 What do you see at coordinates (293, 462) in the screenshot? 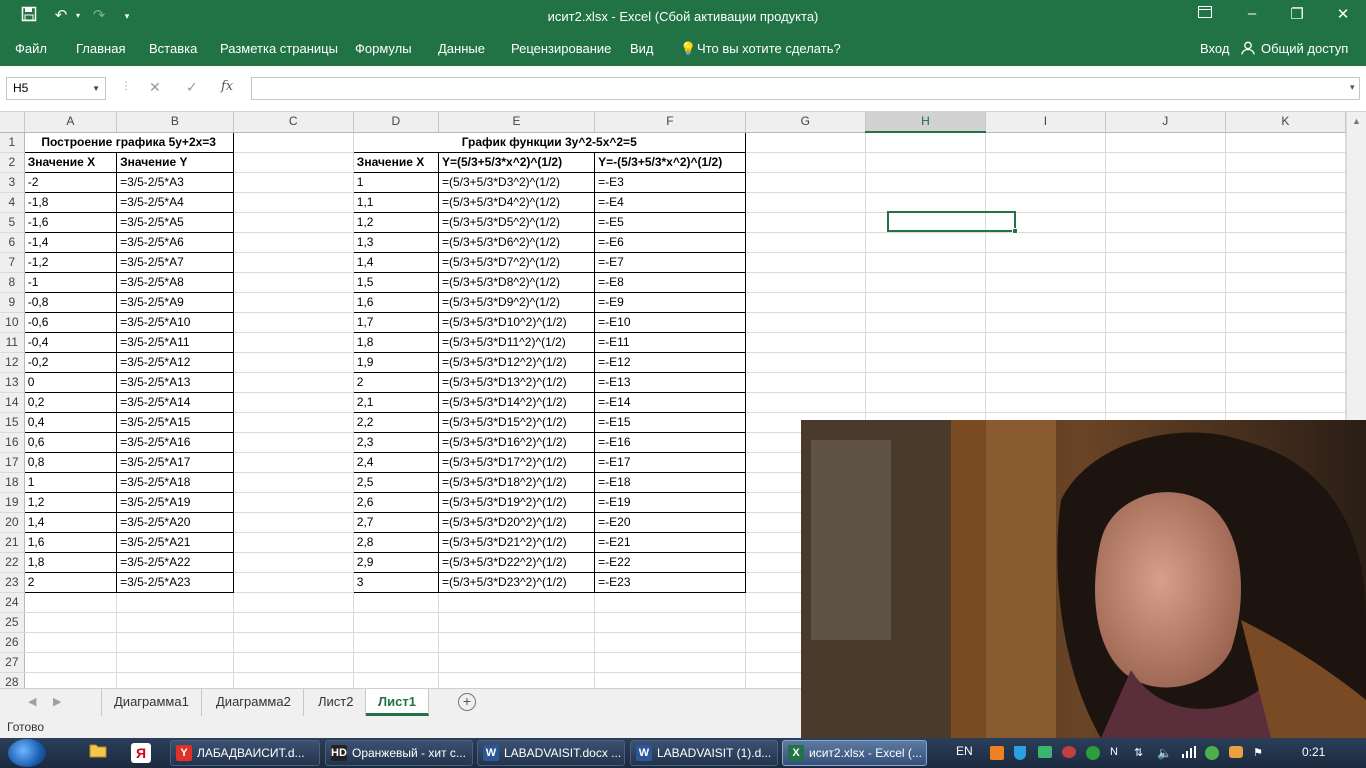
I see `cell-c17` at bounding box center [293, 462].